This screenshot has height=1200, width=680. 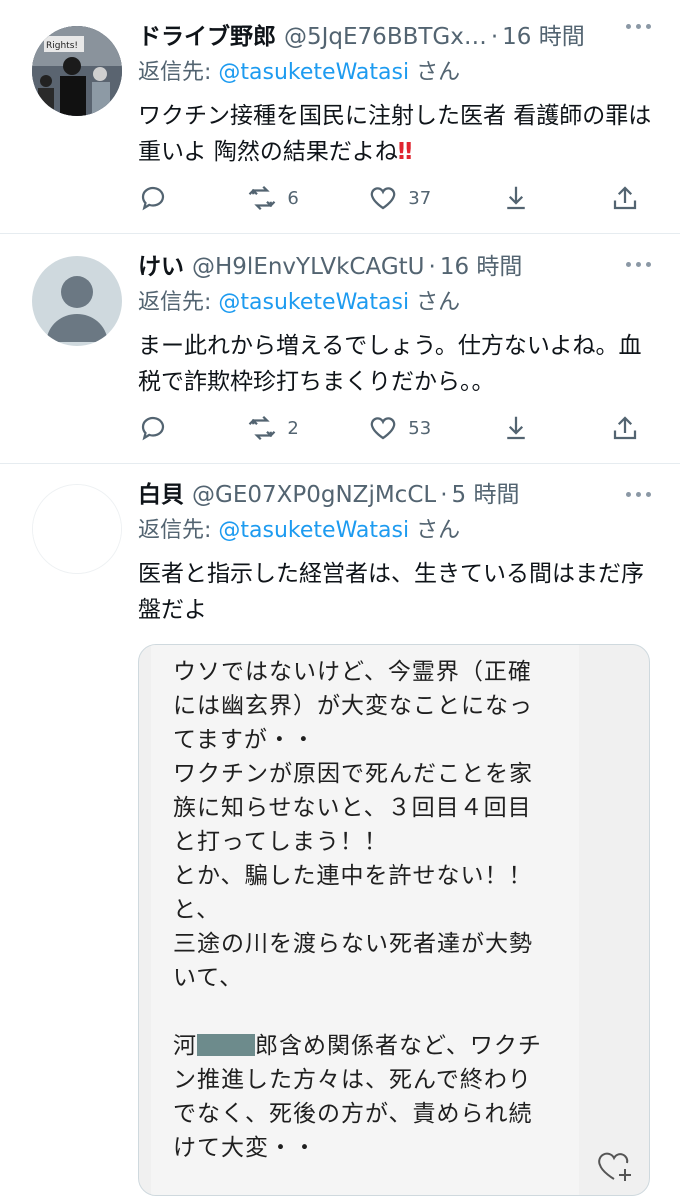 What do you see at coordinates (486, 495) in the screenshot?
I see `timestamp: 5 時間` at bounding box center [486, 495].